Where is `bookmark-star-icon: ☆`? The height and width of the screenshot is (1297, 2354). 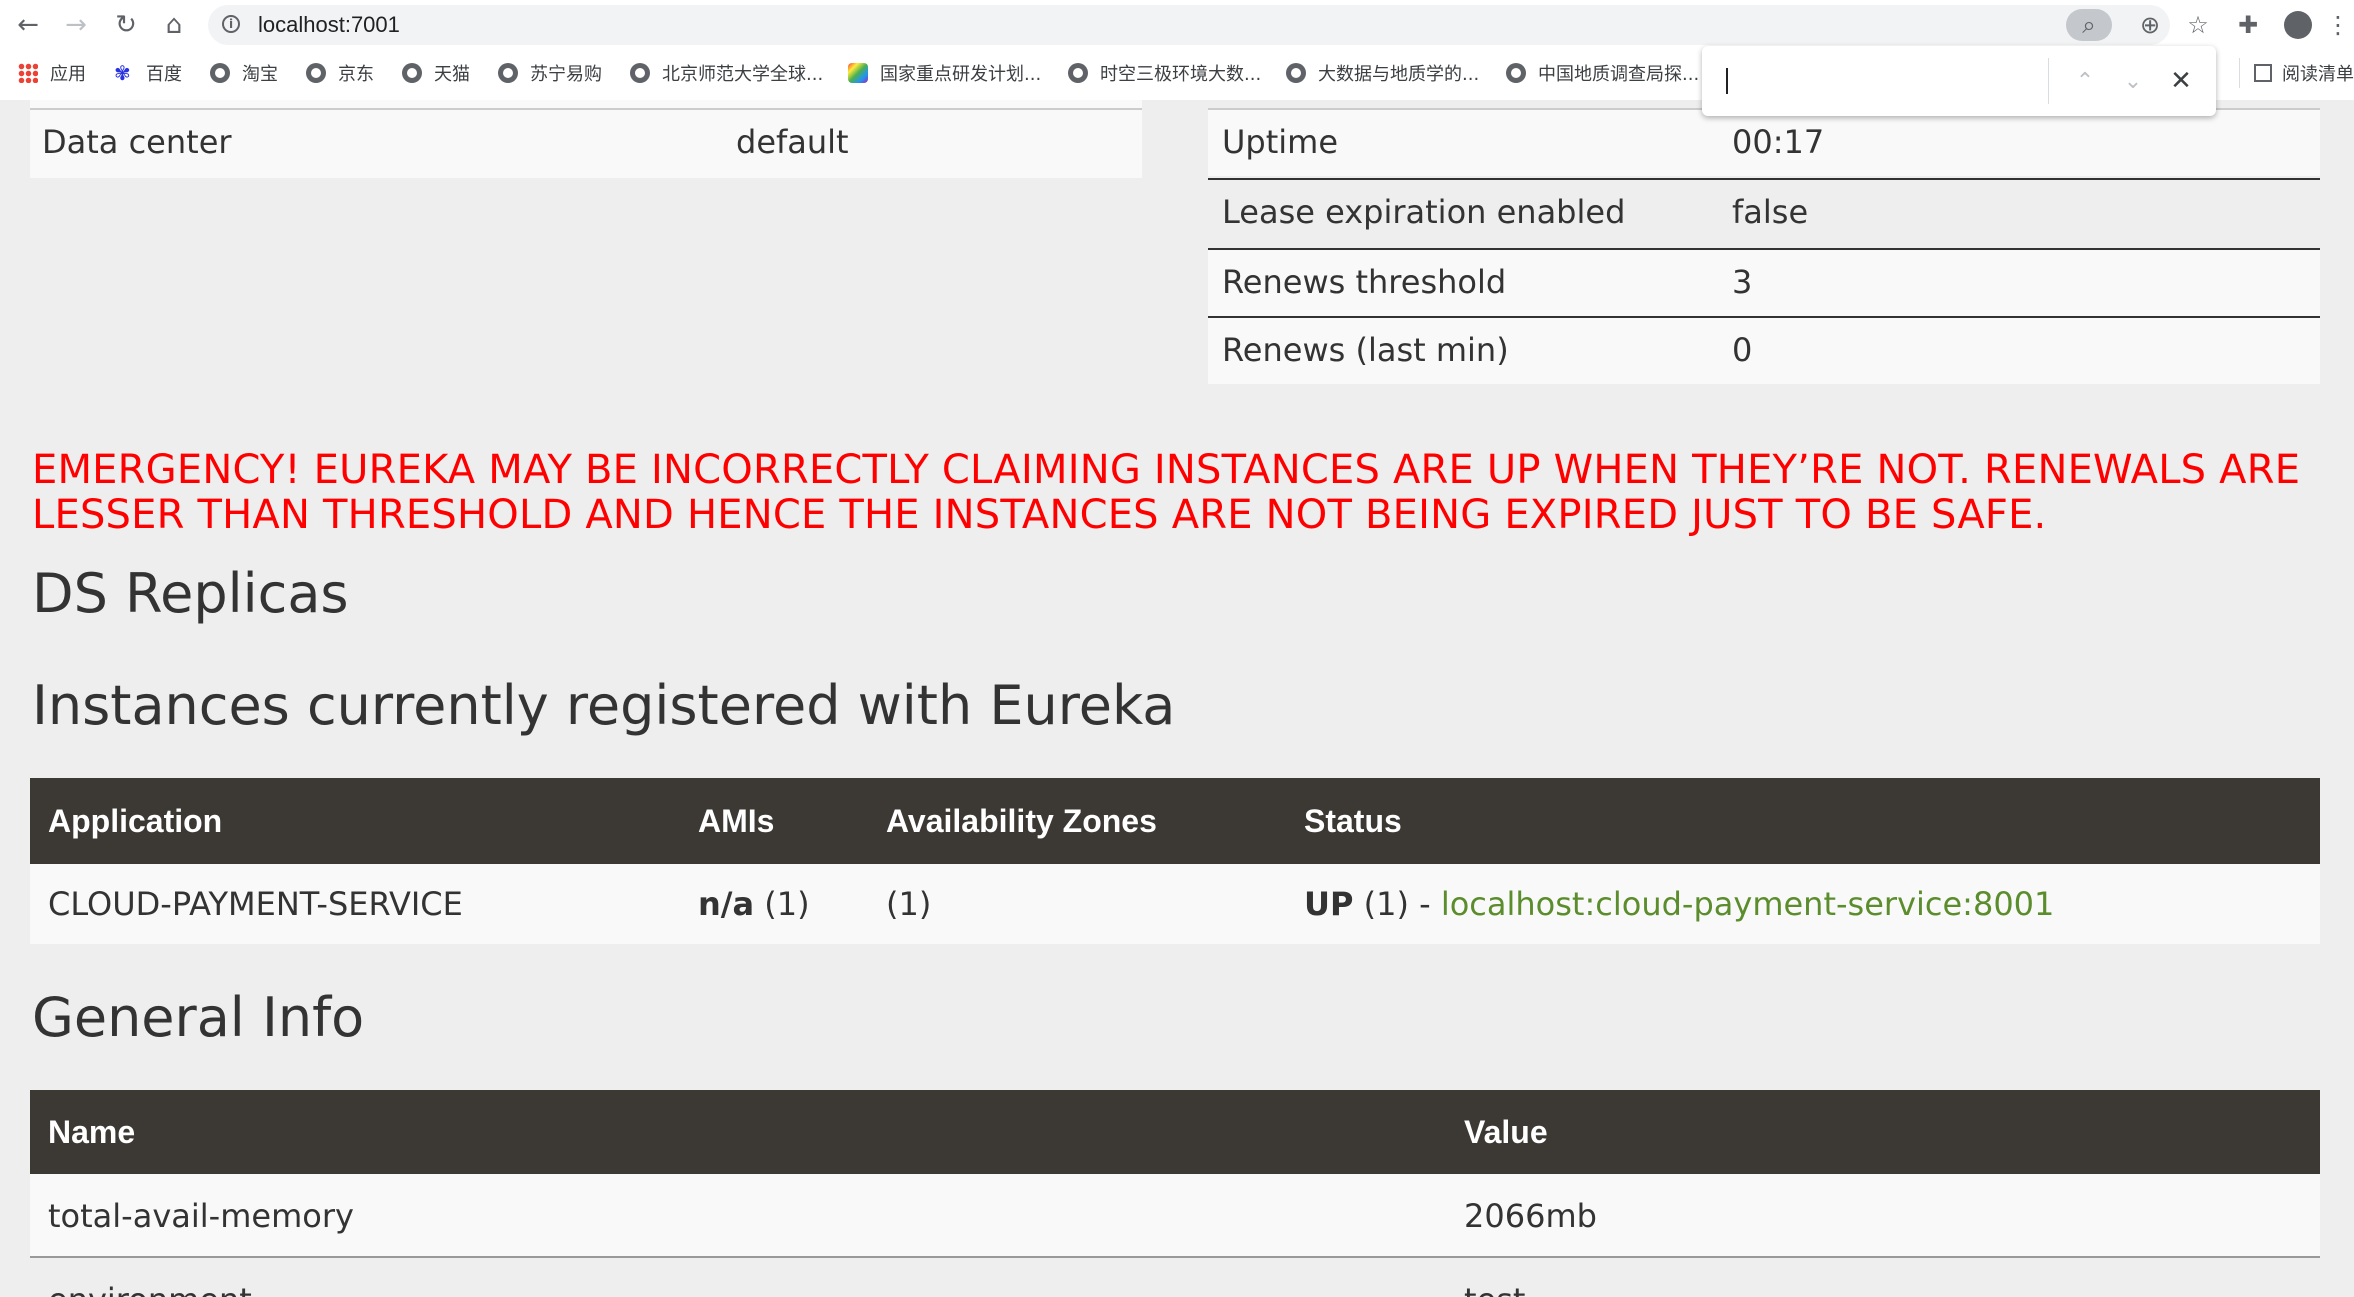
bookmark-star-icon: ☆ is located at coordinates (2198, 25).